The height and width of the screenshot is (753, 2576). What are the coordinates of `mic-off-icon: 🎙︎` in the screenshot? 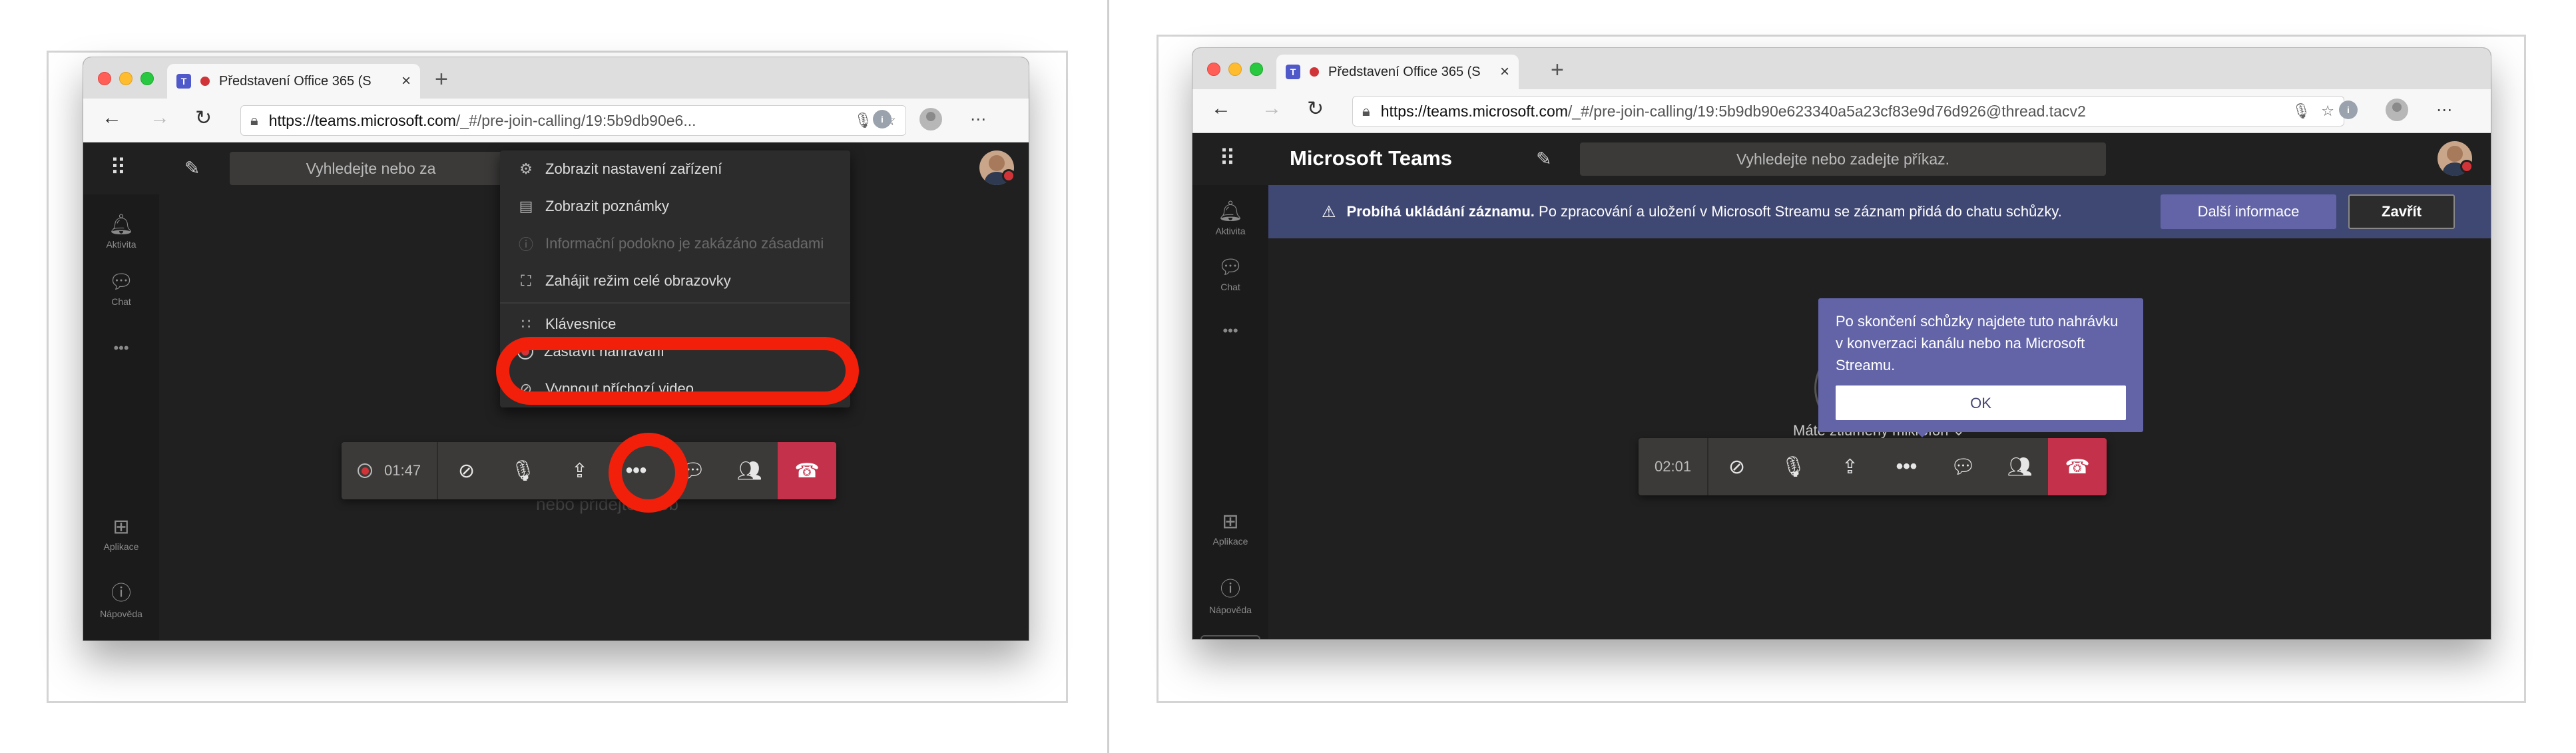 It's located at (523, 470).